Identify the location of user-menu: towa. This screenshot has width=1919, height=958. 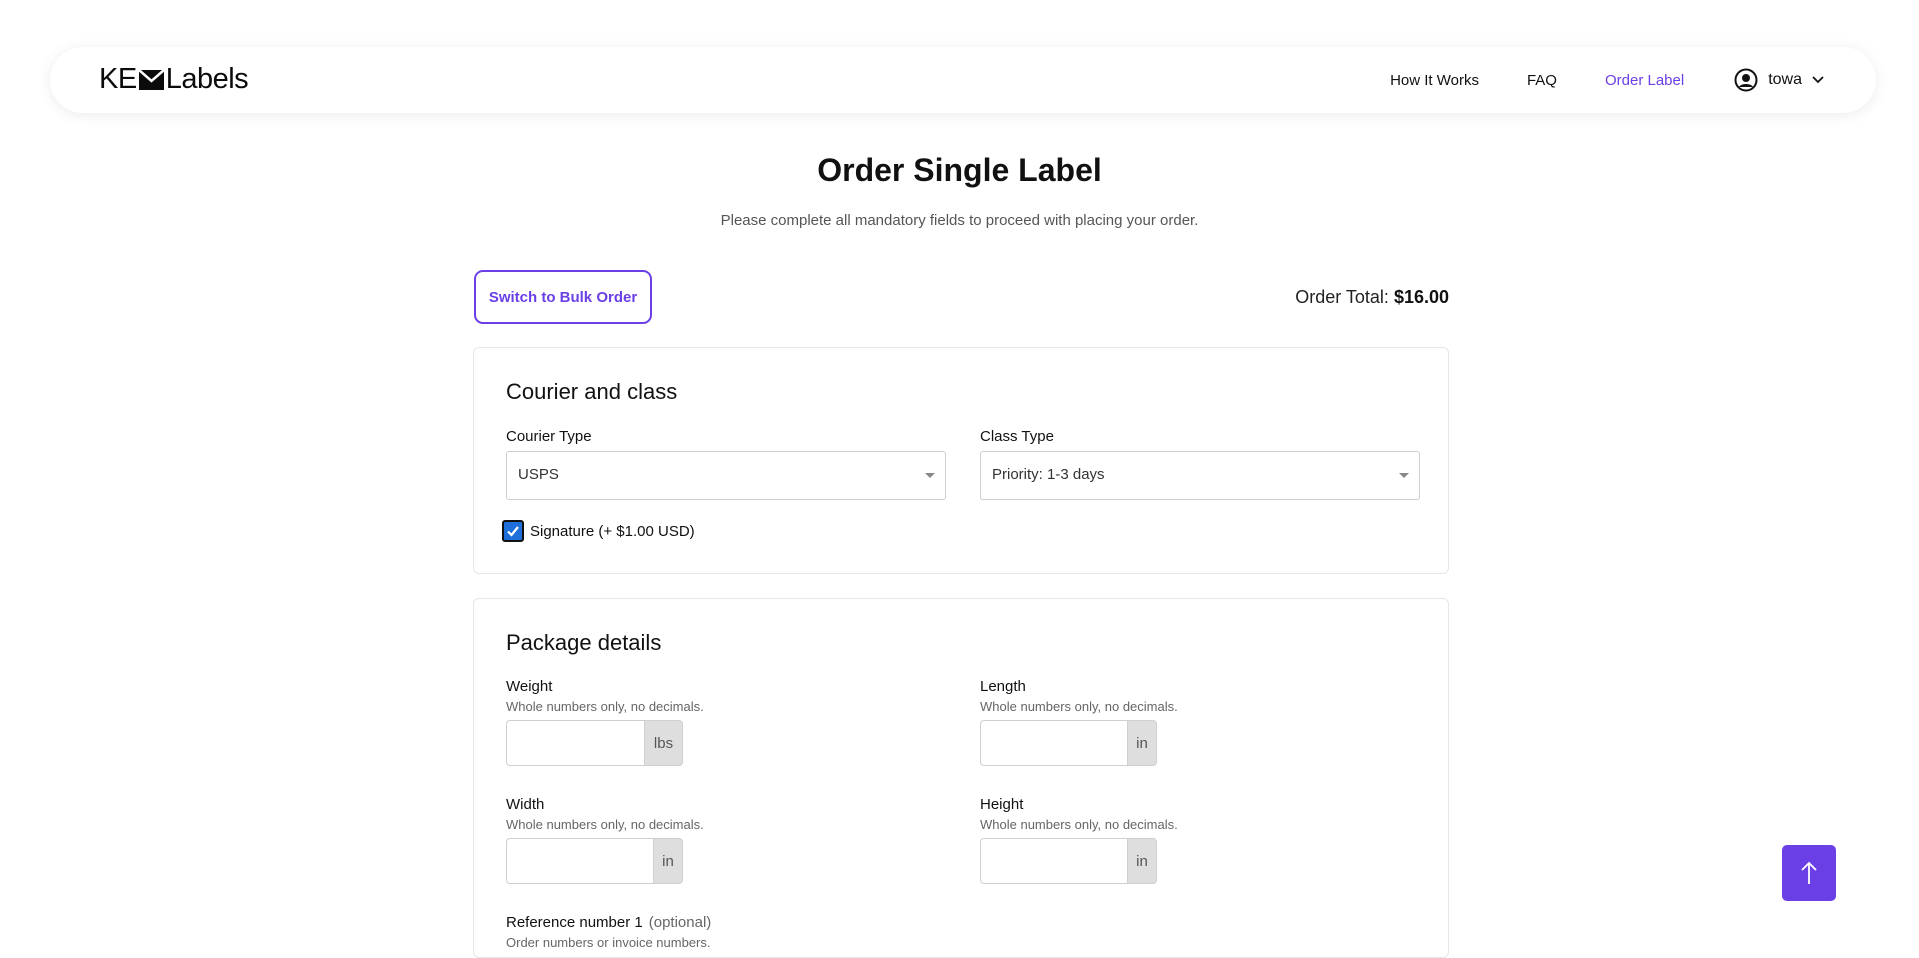
(1779, 80).